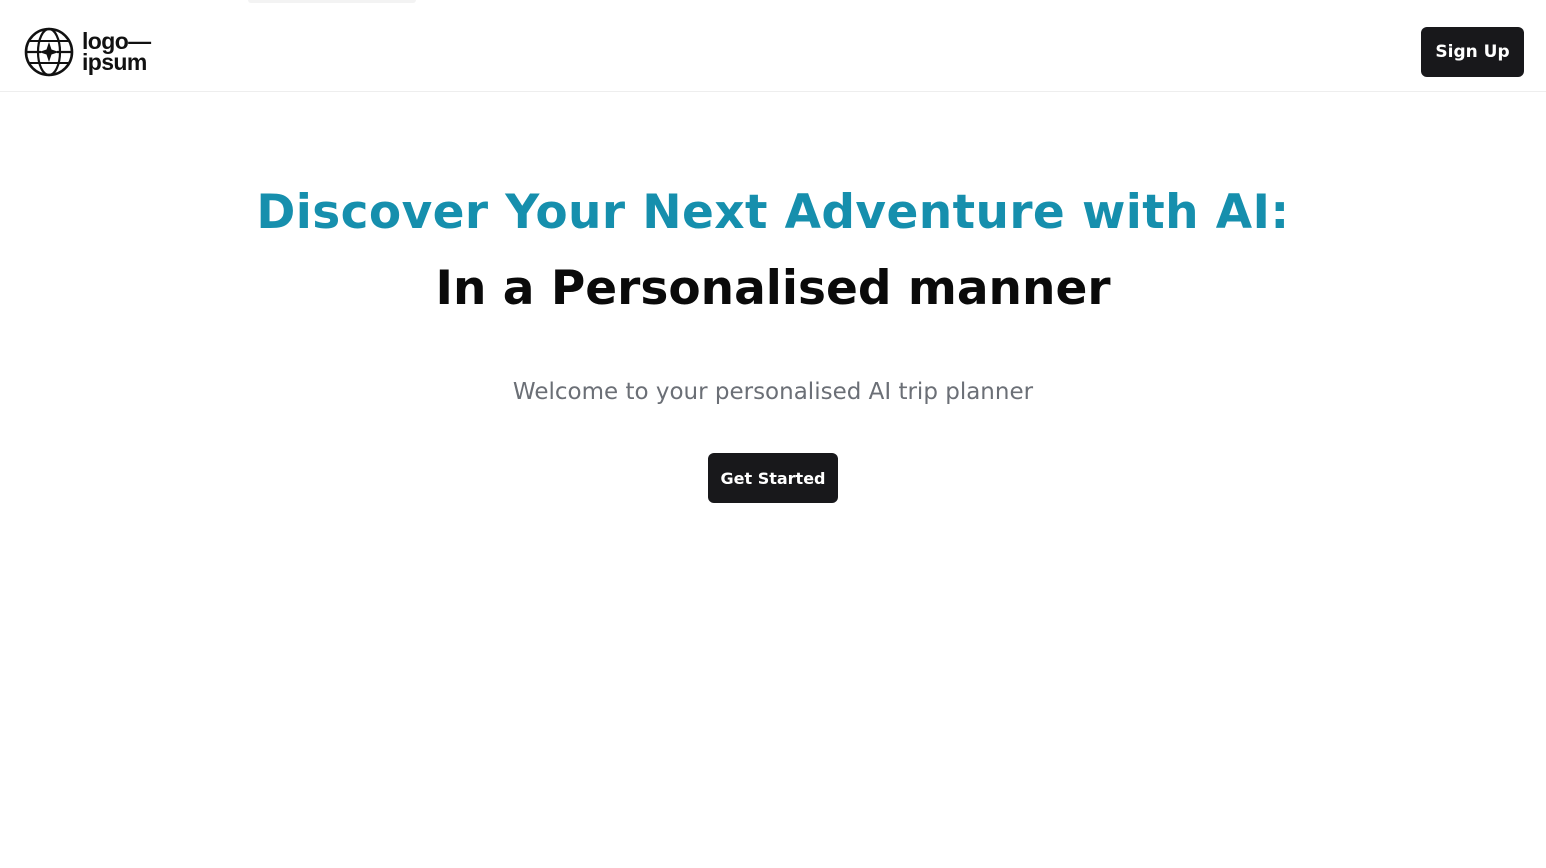  What do you see at coordinates (773, 212) in the screenshot?
I see `hero-title: Discover Your Next Adventure with AI:` at bounding box center [773, 212].